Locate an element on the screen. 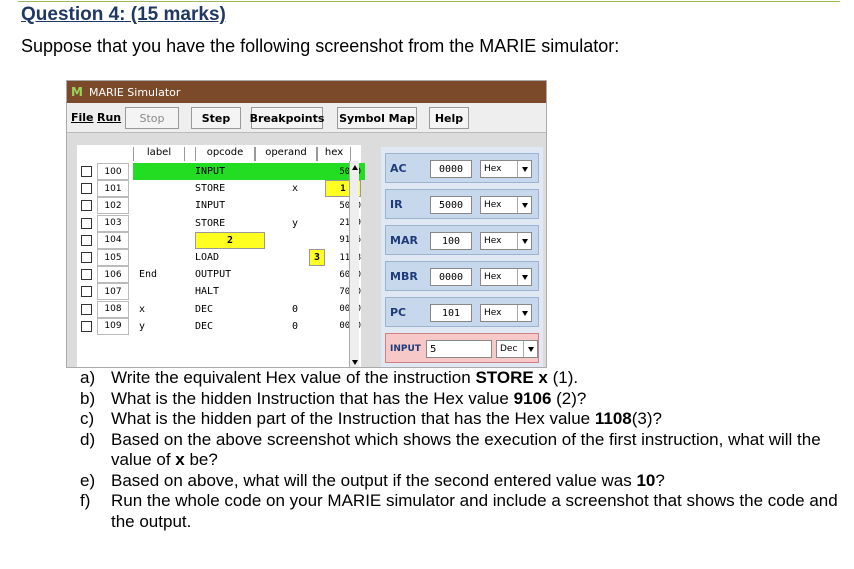 The width and height of the screenshot is (854, 569). register-mar: MAR 100 Hex is located at coordinates (462, 240).